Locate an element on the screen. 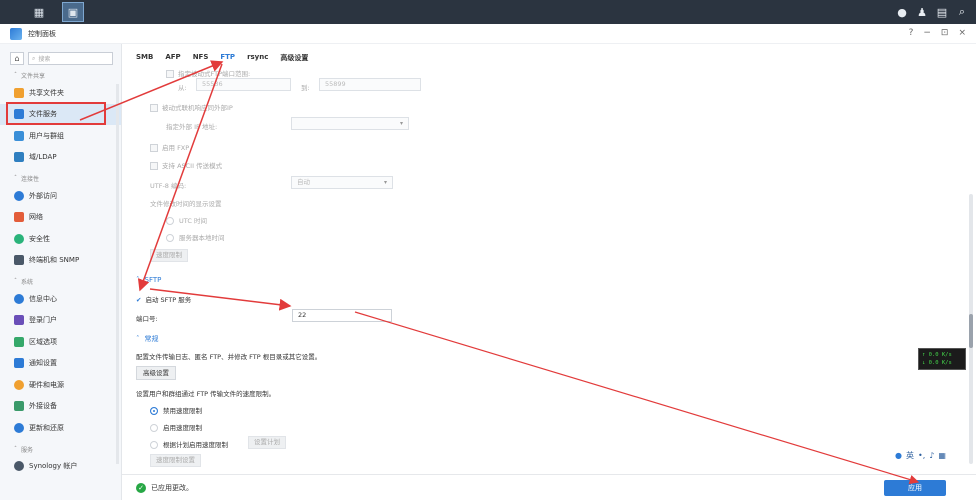 This screenshot has width=976, height=500. disable-limit-radio is located at coordinates (154, 411).